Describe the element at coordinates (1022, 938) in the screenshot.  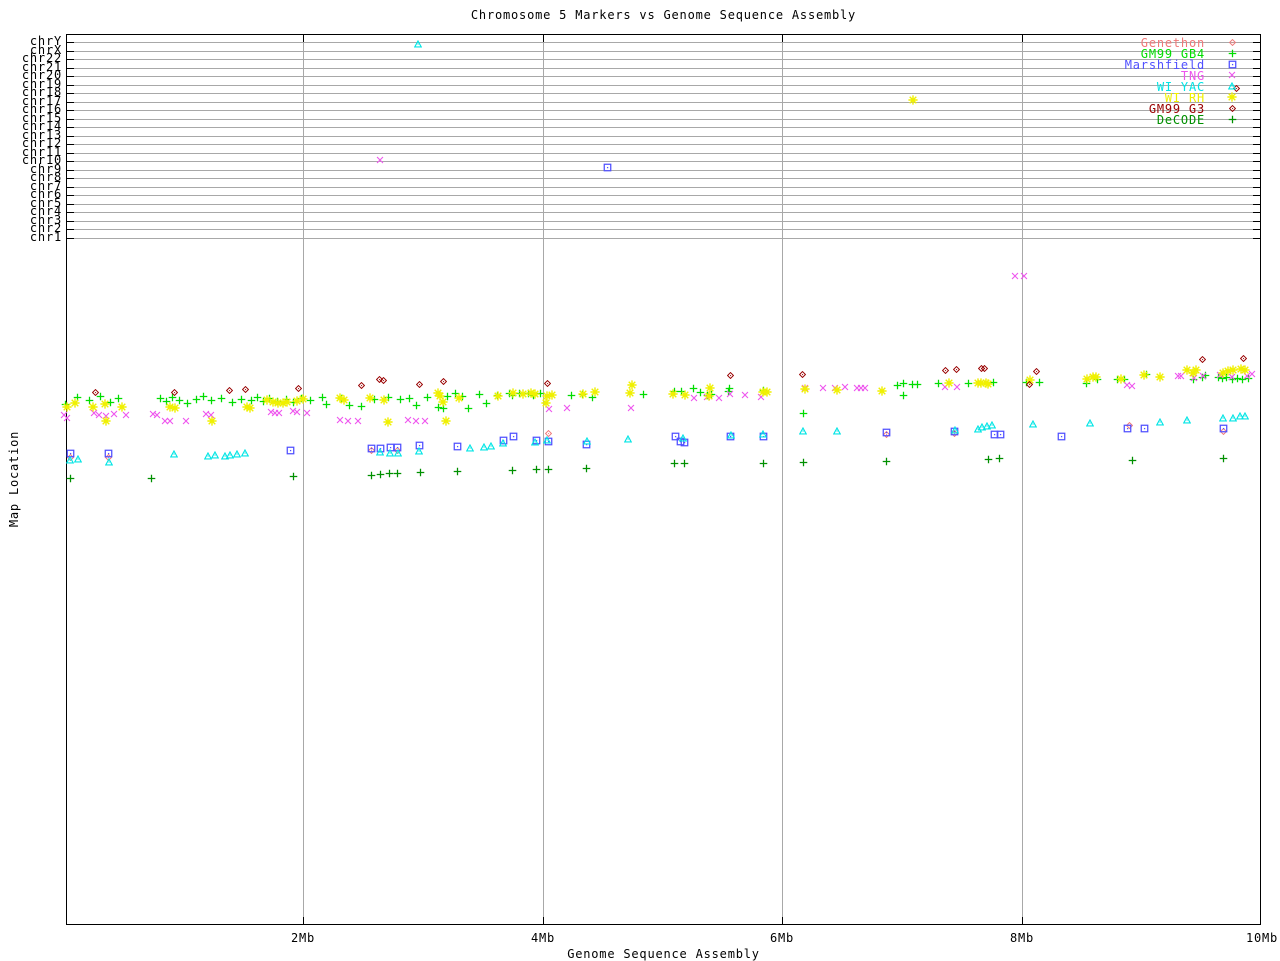
I see `x-tick-label: 8Mb` at that location.